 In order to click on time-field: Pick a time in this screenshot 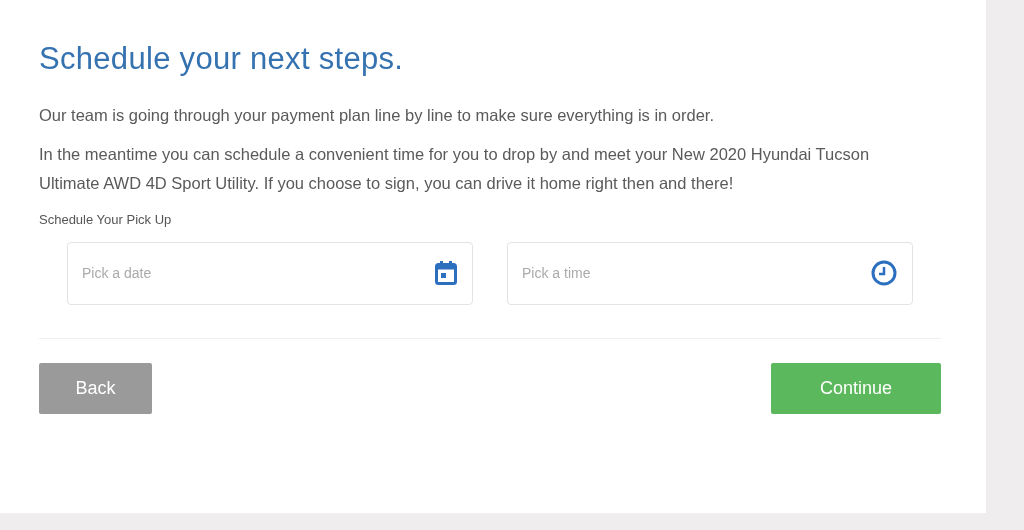, I will do `click(710, 273)`.